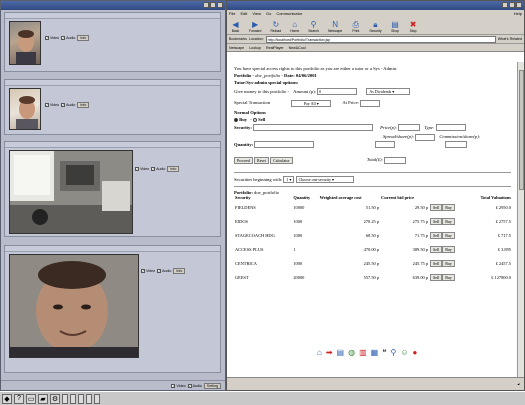 The width and height of the screenshot is (525, 405). I want to click on form-buttons-row: Proceed Reset Calculator Total(£):, so click(372, 160).